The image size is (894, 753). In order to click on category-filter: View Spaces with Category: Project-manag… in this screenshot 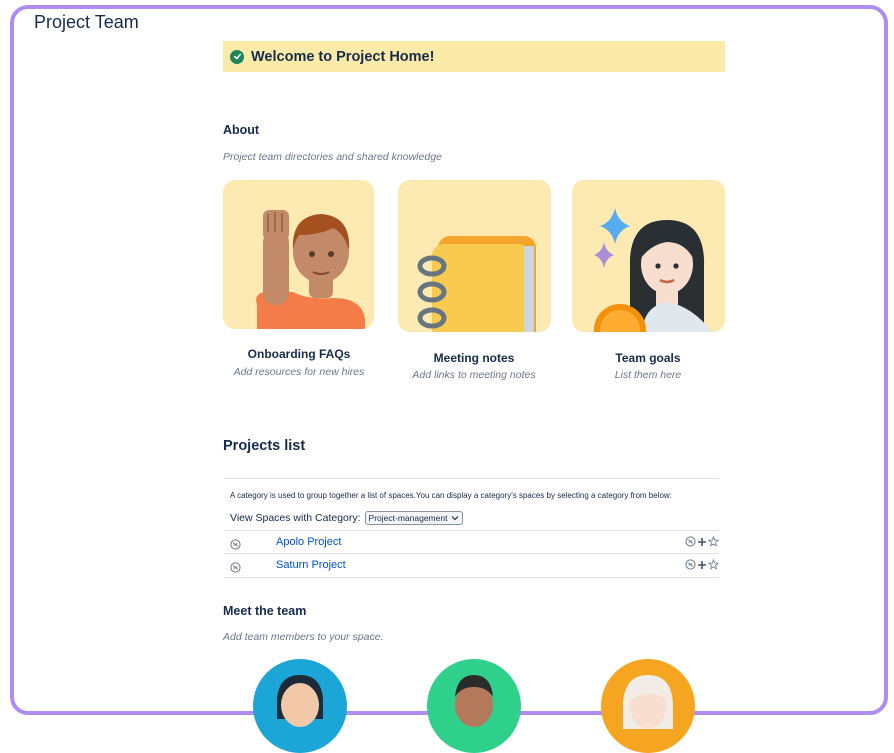, I will do `click(347, 518)`.